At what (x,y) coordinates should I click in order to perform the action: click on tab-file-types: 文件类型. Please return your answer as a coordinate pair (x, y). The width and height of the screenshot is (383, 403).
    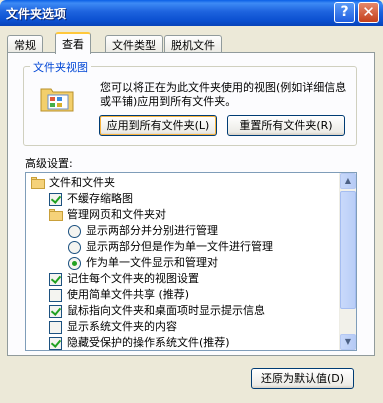
    Looking at the image, I should click on (134, 43).